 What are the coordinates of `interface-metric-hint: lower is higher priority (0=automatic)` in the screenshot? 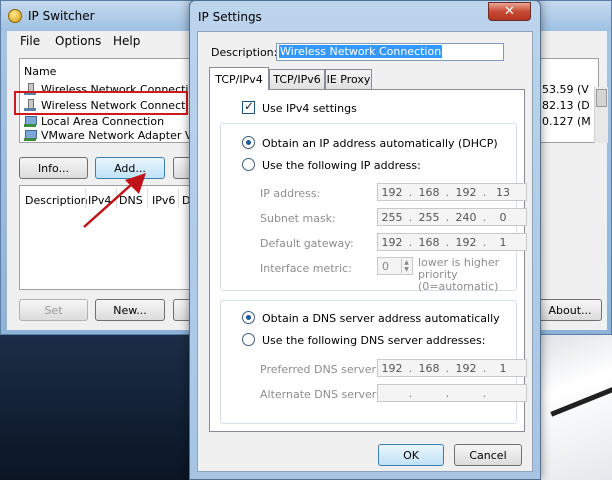 It's located at (459, 274).